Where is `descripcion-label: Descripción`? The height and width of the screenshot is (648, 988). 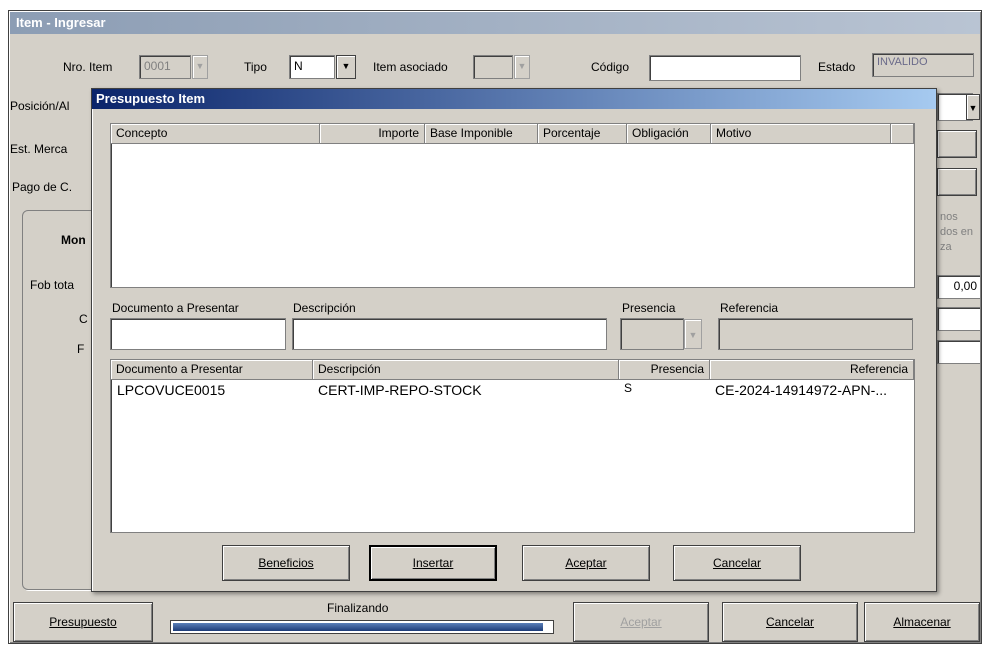
descripcion-label: Descripción is located at coordinates (324, 308).